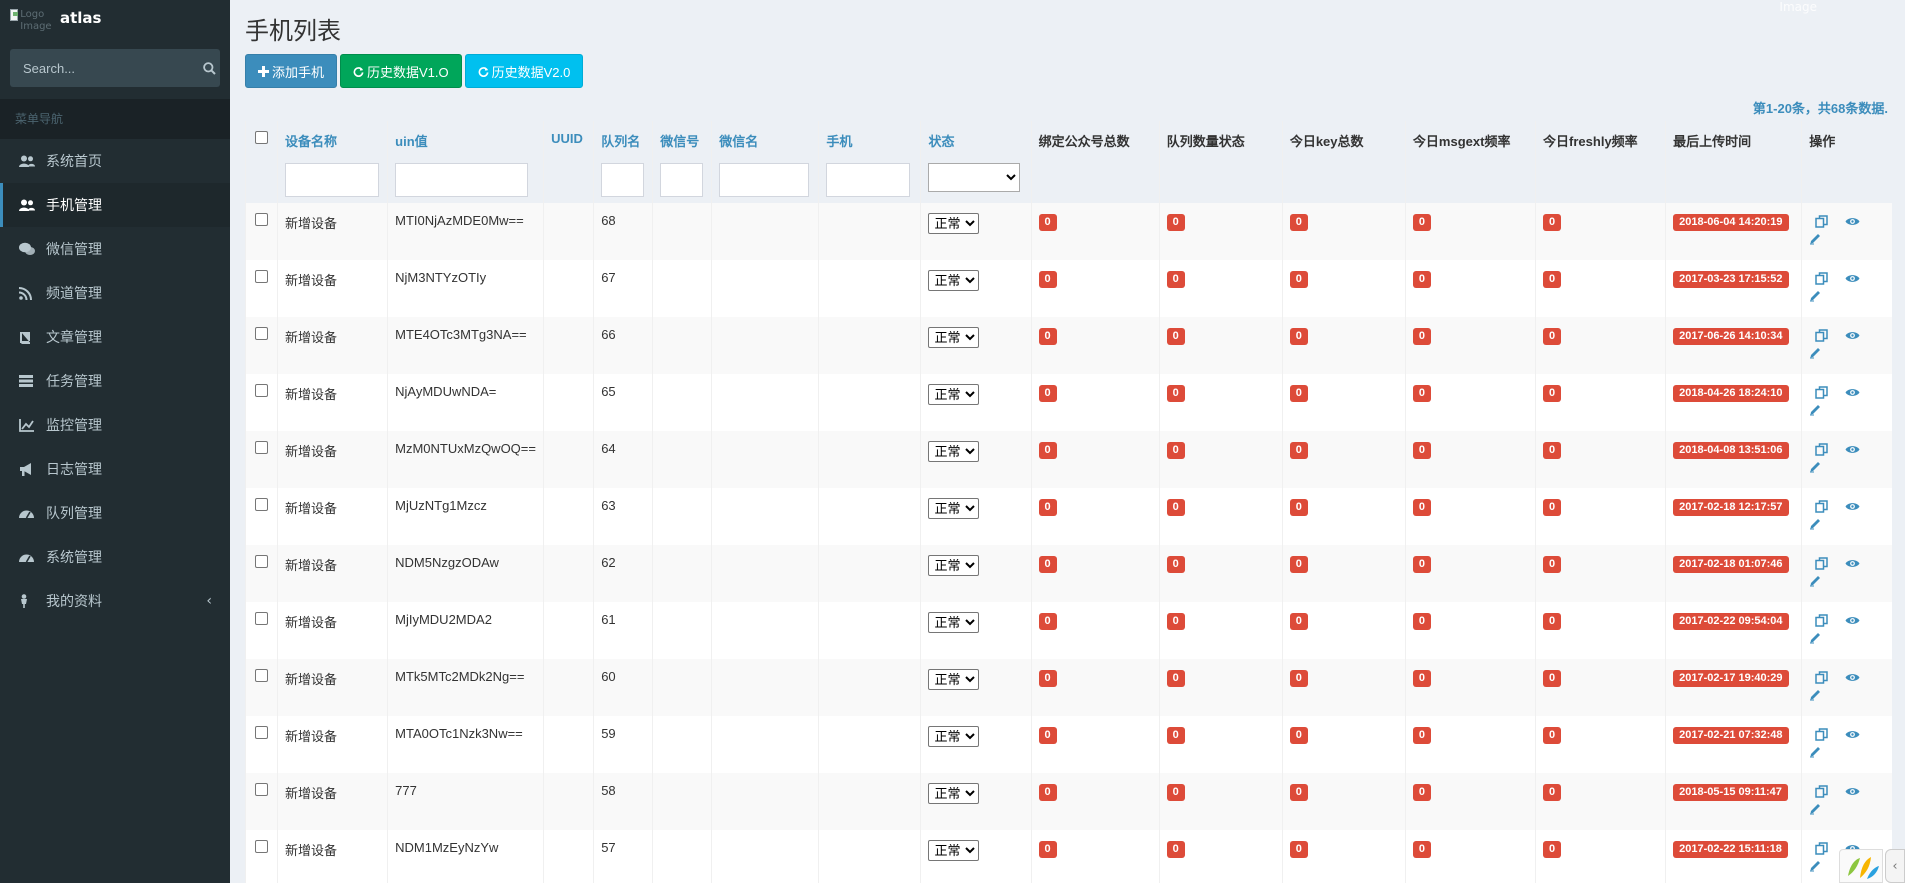  What do you see at coordinates (115, 20) in the screenshot?
I see `brand: Logo Image atlas` at bounding box center [115, 20].